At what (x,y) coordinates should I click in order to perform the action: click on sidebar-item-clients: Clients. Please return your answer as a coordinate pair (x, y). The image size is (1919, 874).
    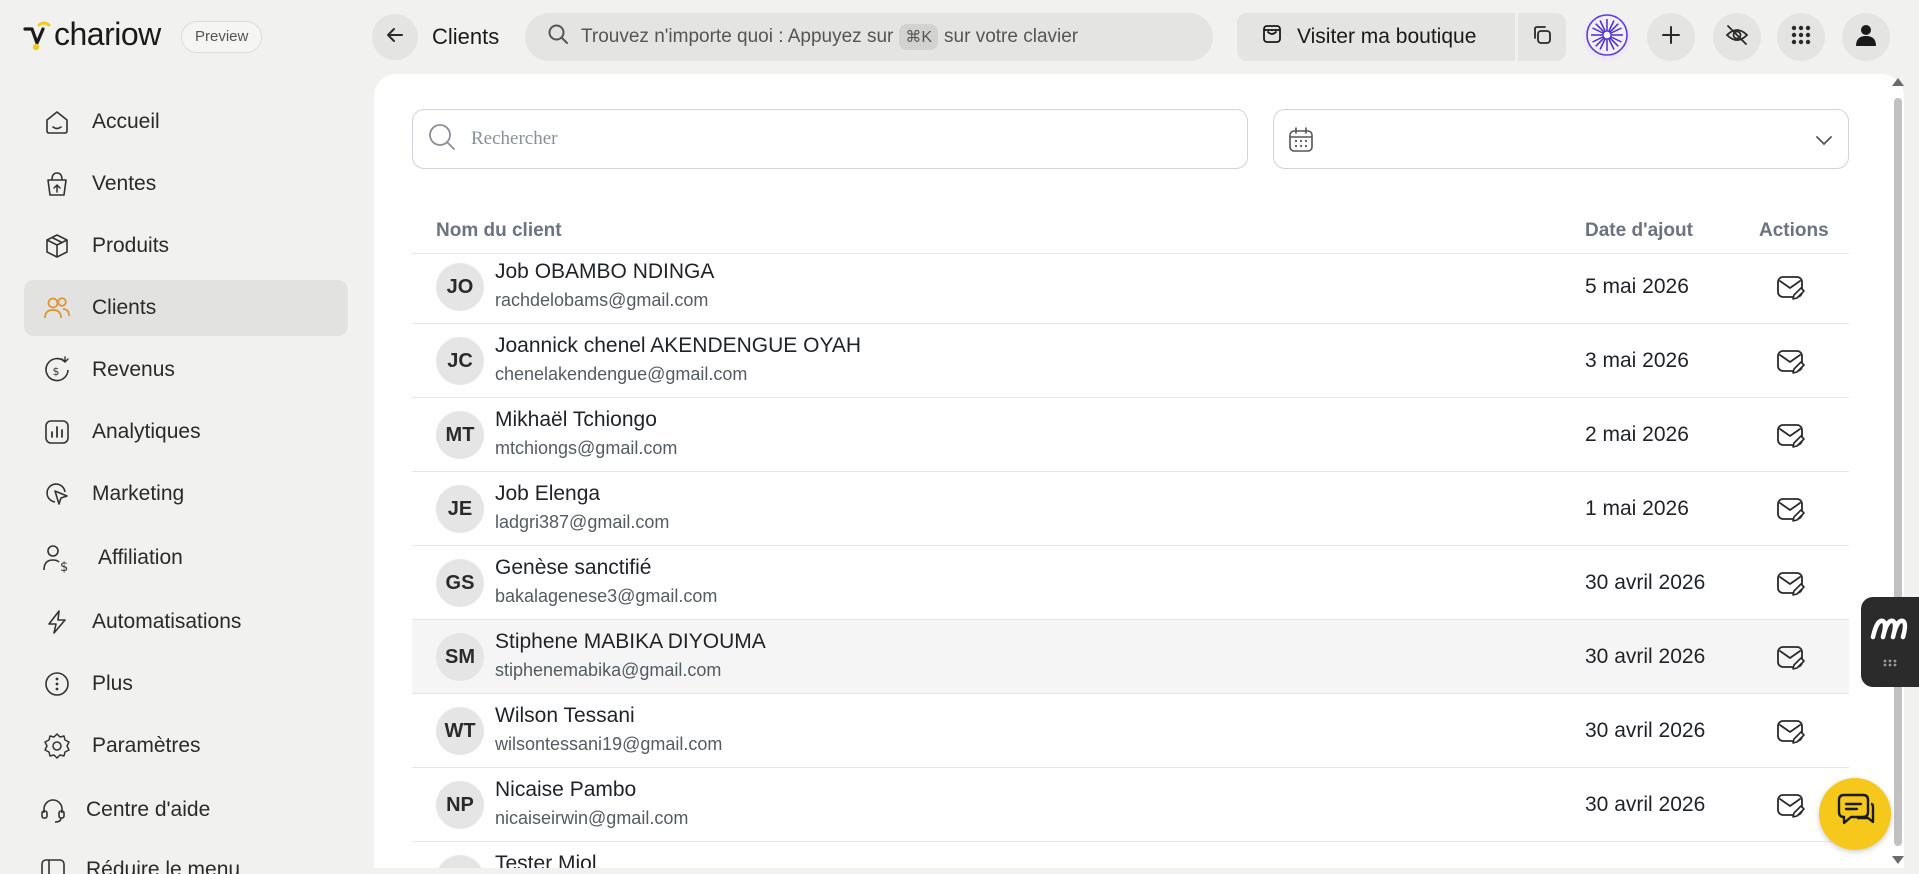
    Looking at the image, I should click on (186, 308).